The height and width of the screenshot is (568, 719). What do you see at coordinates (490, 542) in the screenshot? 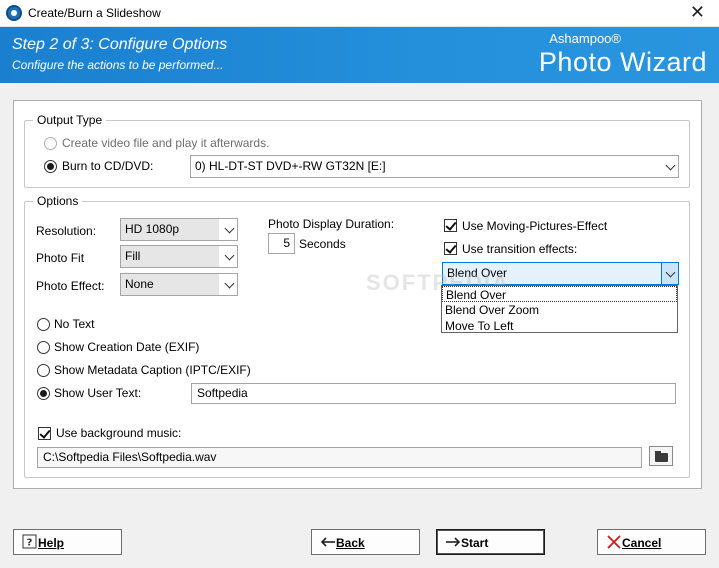
I see `start-button: Start` at bounding box center [490, 542].